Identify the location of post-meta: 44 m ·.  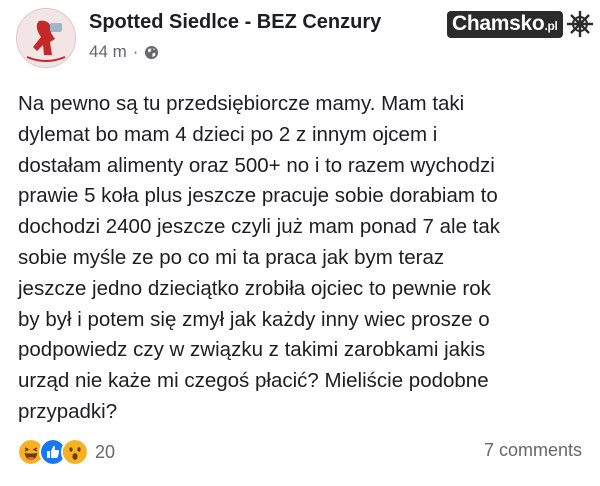
(124, 52).